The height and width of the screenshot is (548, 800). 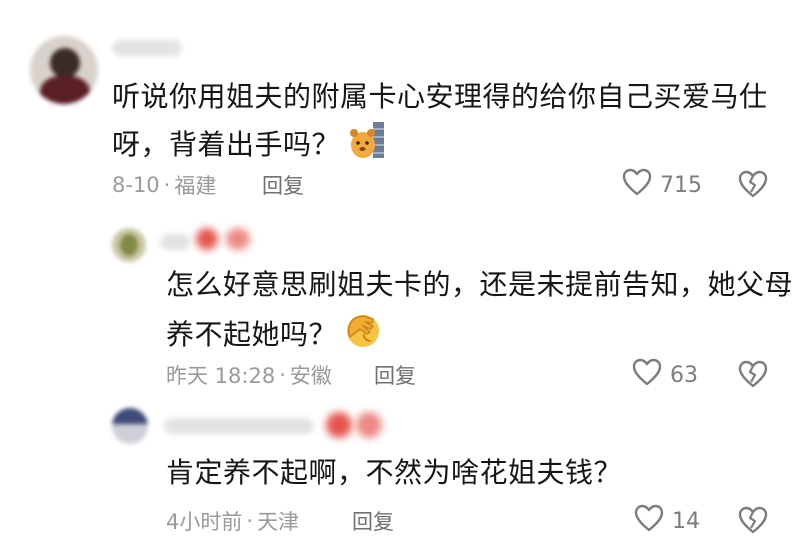 What do you see at coordinates (278, 522) in the screenshot?
I see `comment-location: 天津` at bounding box center [278, 522].